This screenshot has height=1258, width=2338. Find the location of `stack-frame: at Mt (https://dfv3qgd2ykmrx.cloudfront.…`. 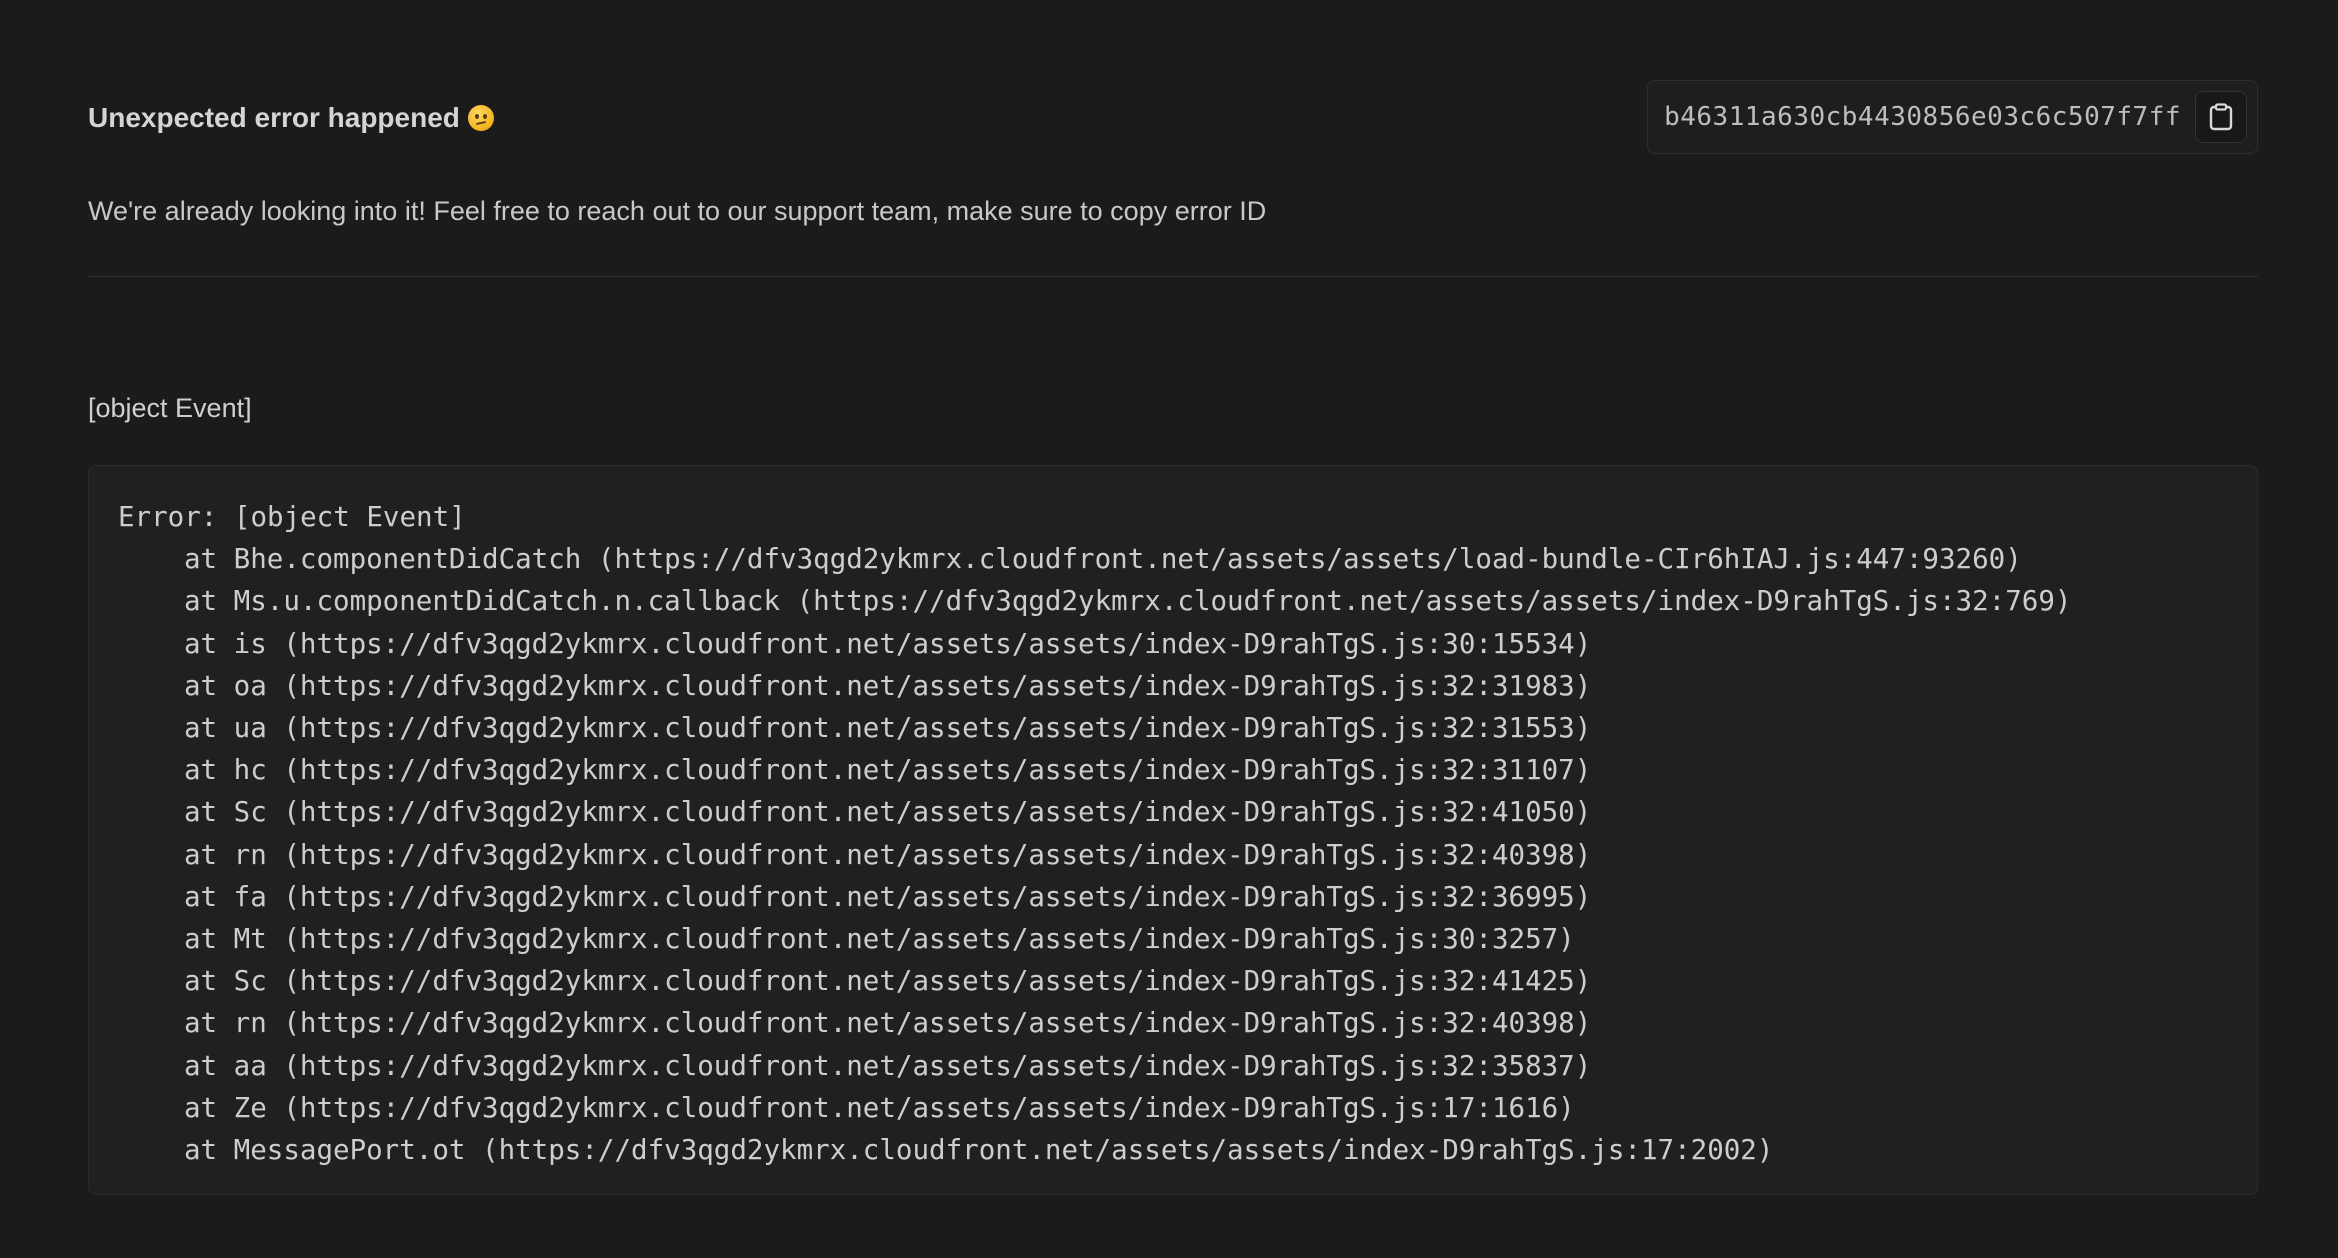

stack-frame: at Mt (https://dfv3qgd2ykmrx.cloudfront.… is located at coordinates (879, 939).